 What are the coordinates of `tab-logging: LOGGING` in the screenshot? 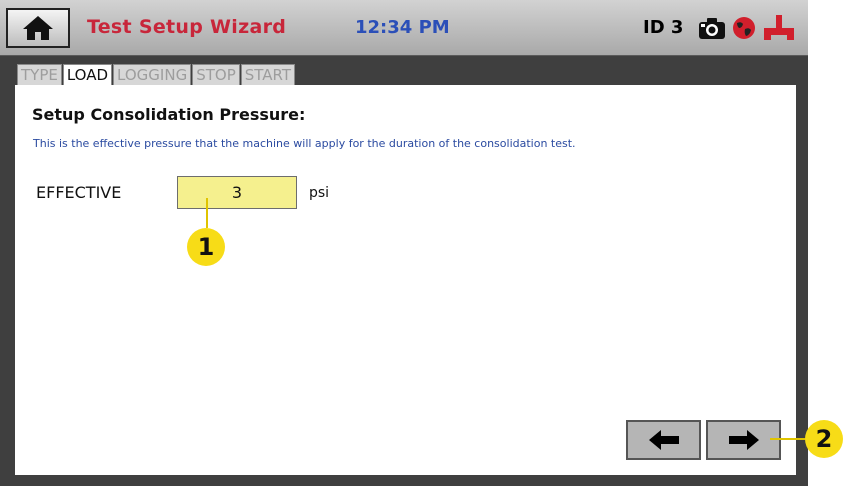 It's located at (152, 74).